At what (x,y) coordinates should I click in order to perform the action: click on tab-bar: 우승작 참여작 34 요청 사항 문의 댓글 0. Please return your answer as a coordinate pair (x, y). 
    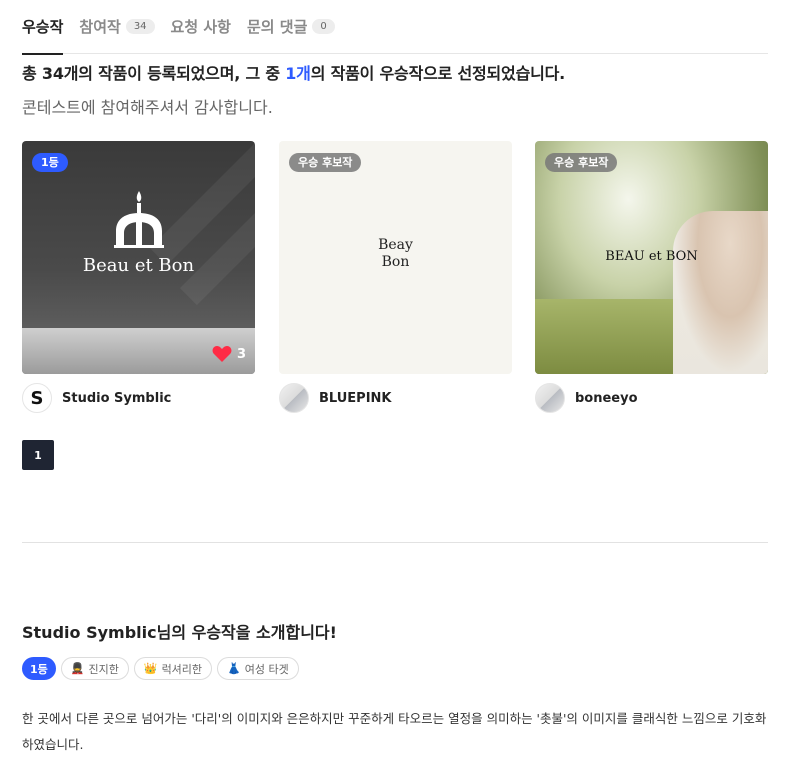
    Looking at the image, I should click on (395, 27).